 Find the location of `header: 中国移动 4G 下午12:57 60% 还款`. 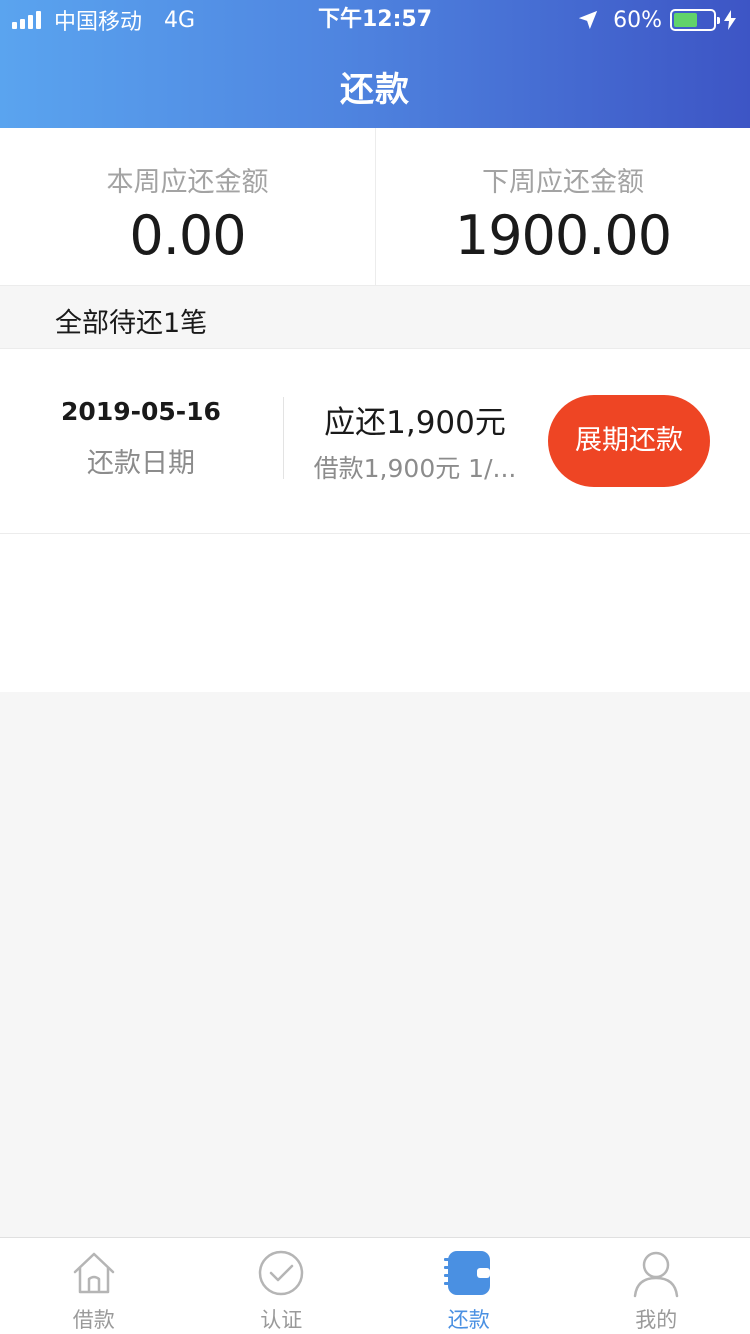

header: 中国移动 4G 下午12:57 60% 还款 is located at coordinates (375, 64).